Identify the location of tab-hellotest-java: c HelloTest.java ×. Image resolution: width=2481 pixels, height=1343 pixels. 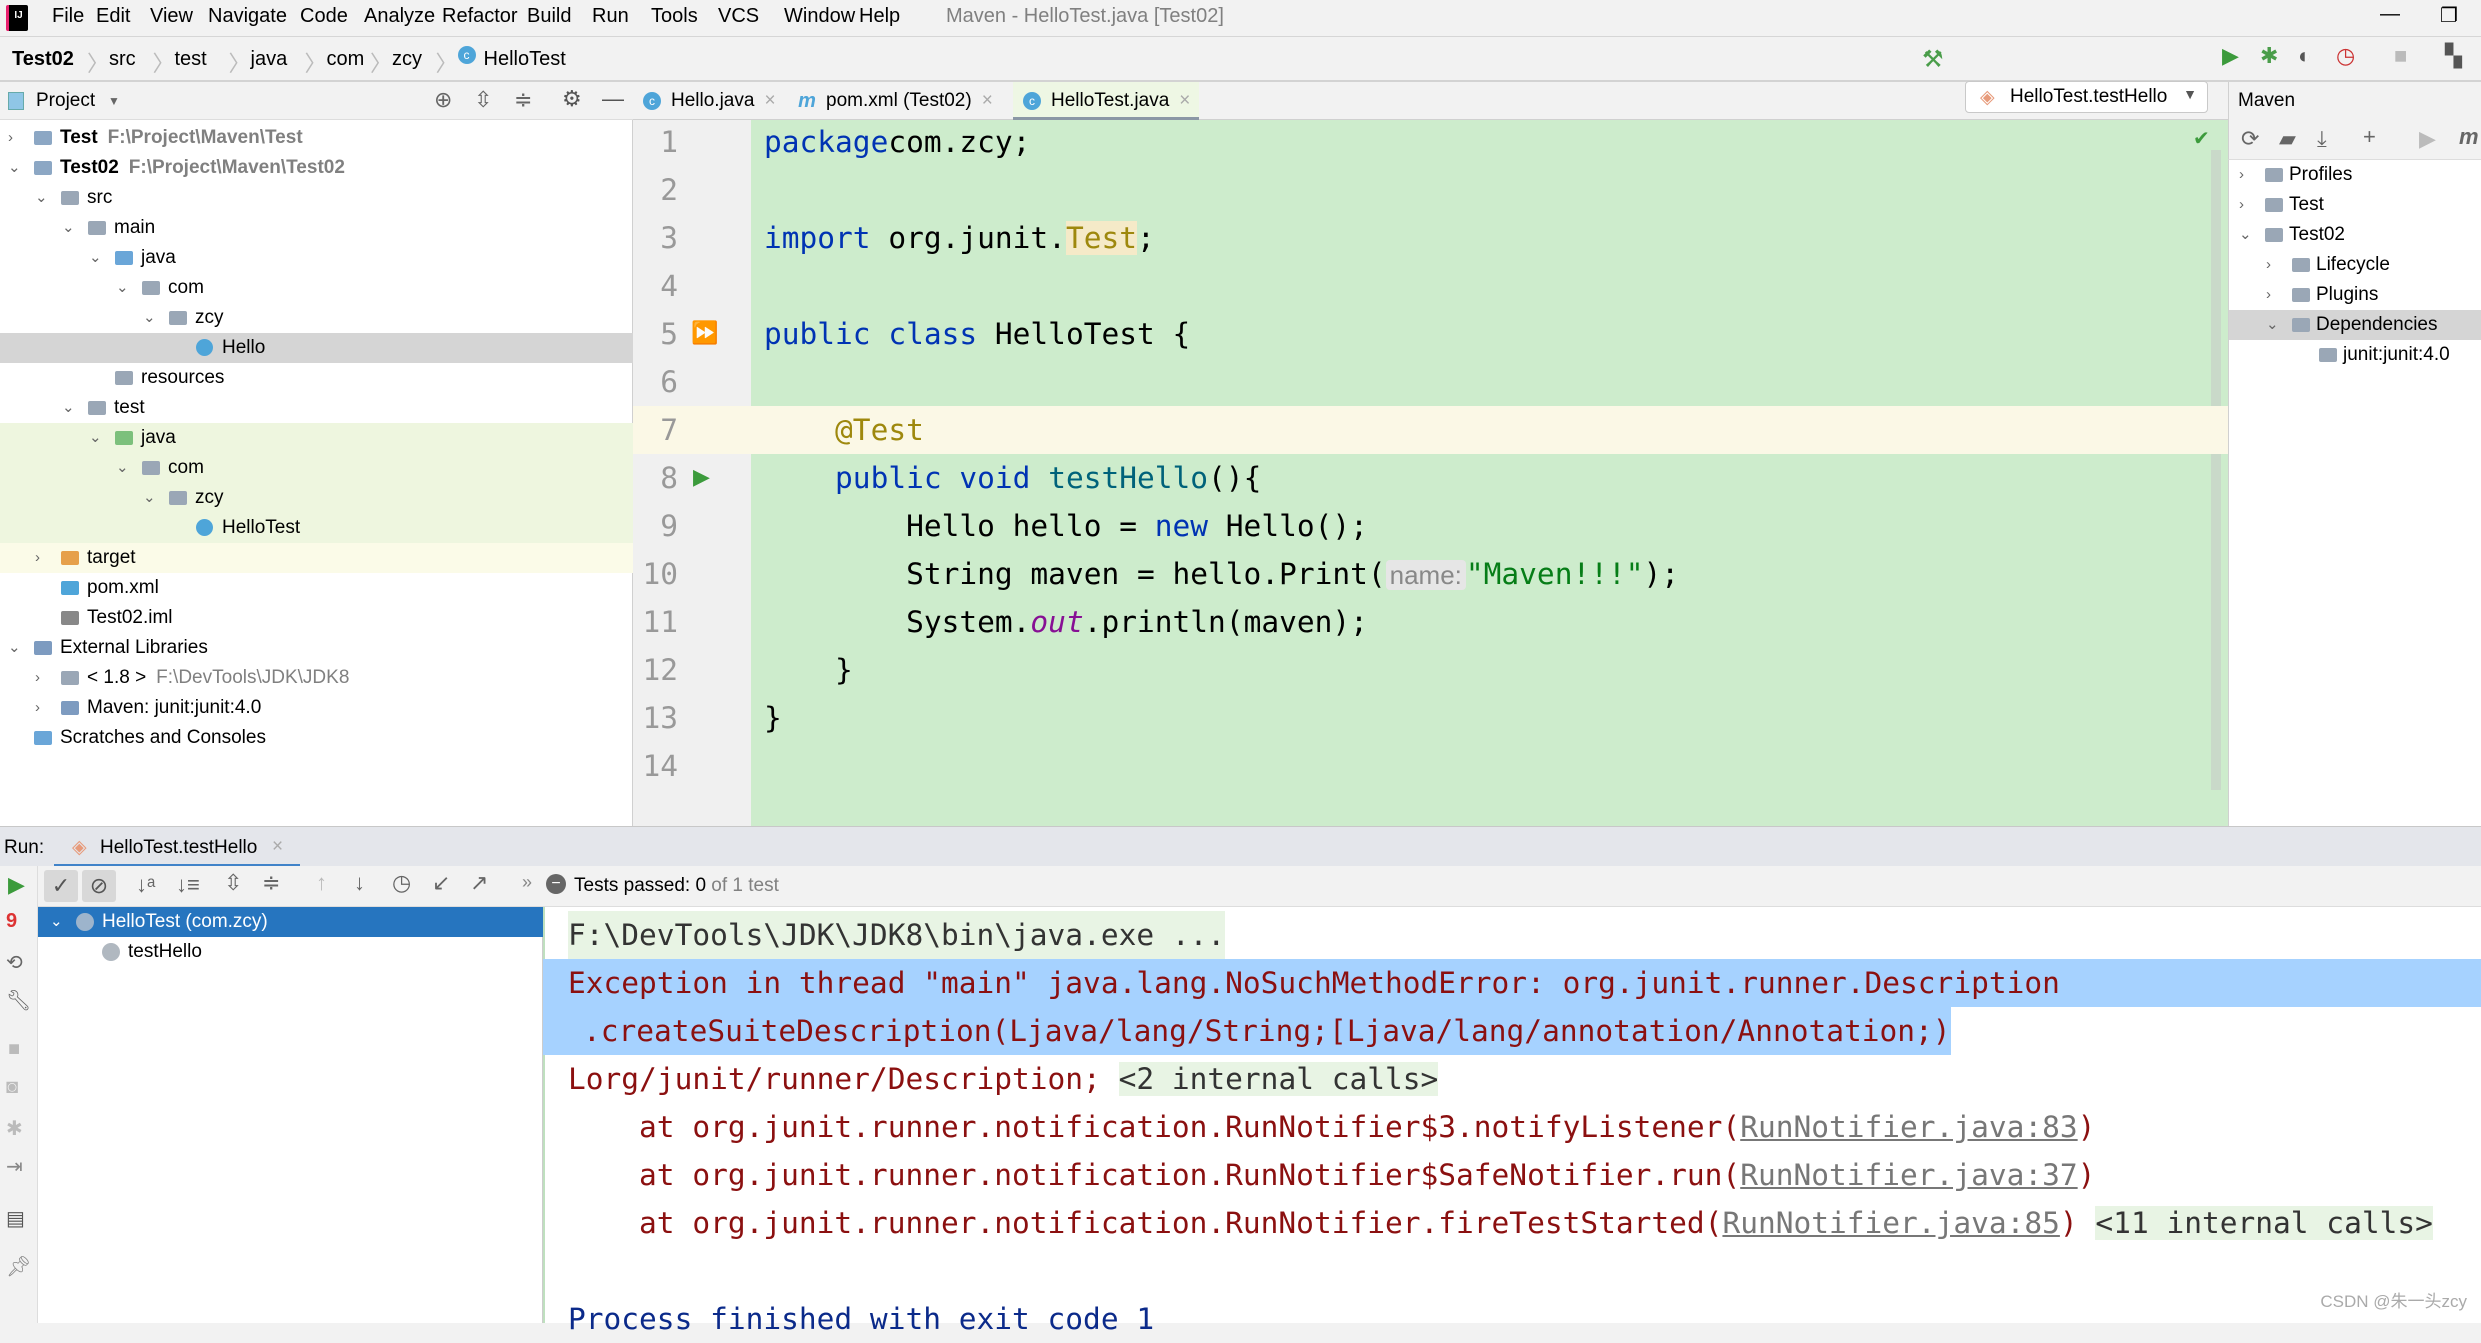
(1106, 101).